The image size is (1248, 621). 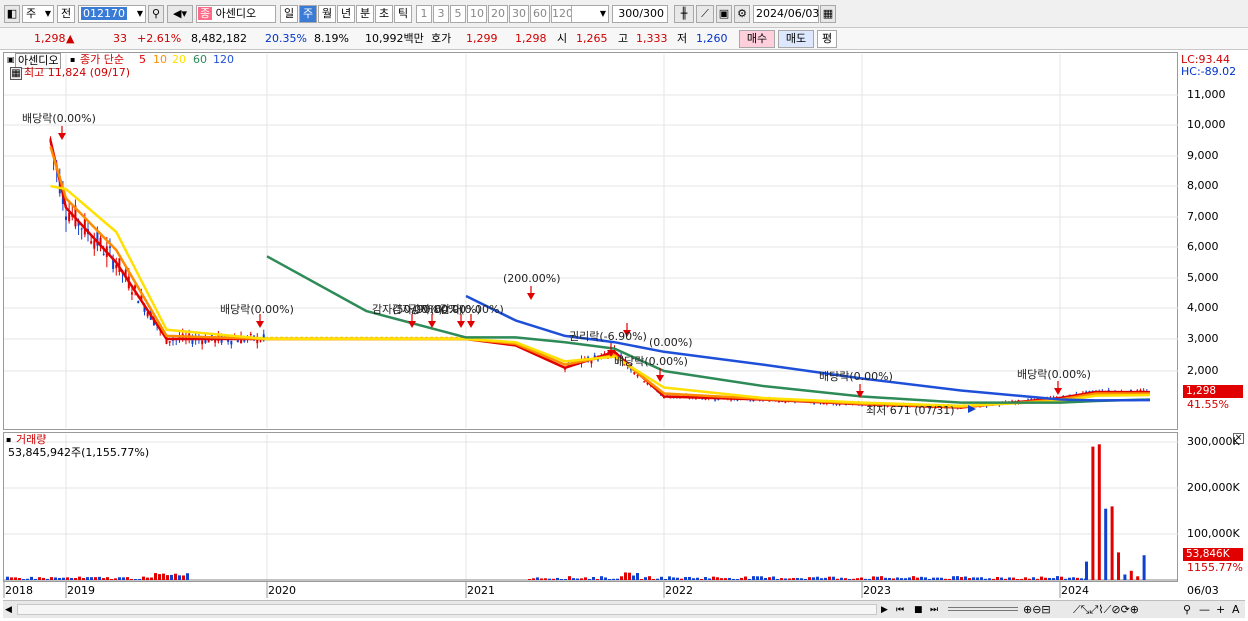 What do you see at coordinates (900, 610) in the screenshot?
I see `rewind-icon: ⏮` at bounding box center [900, 610].